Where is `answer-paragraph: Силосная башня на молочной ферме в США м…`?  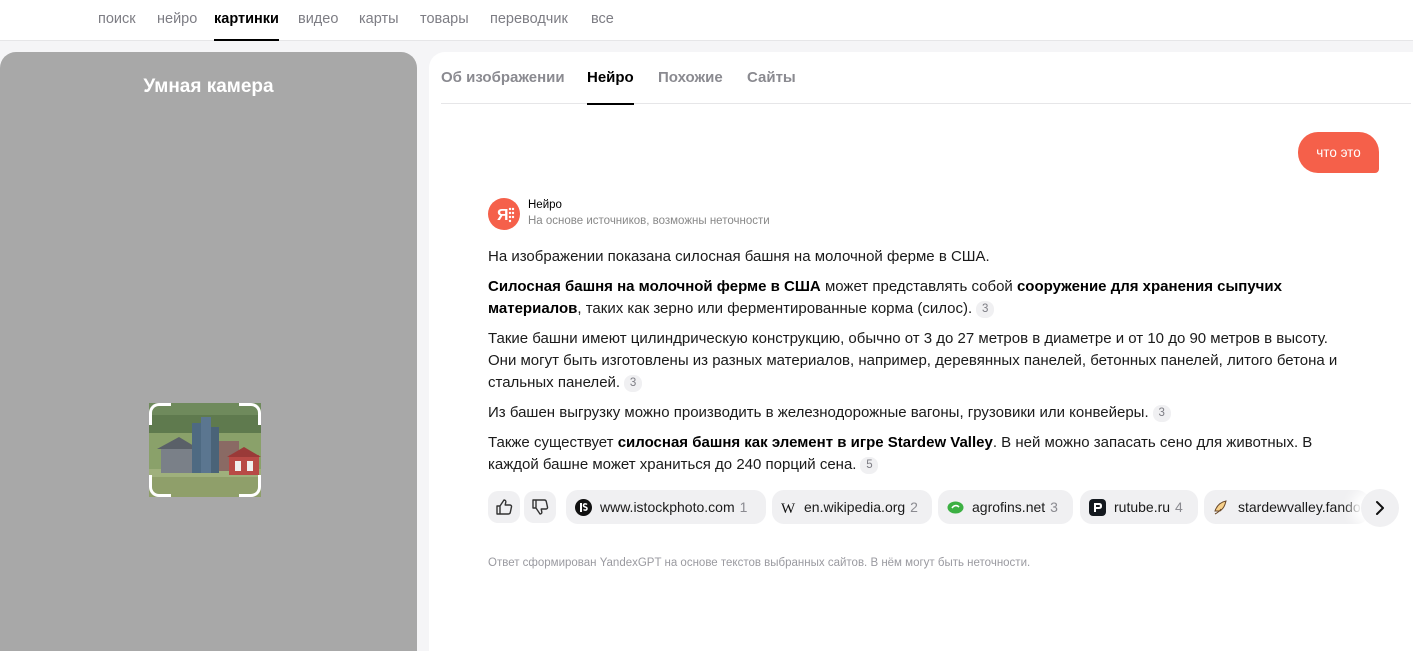
answer-paragraph: Силосная башня на молочной ферме в США м… is located at coordinates (918, 298).